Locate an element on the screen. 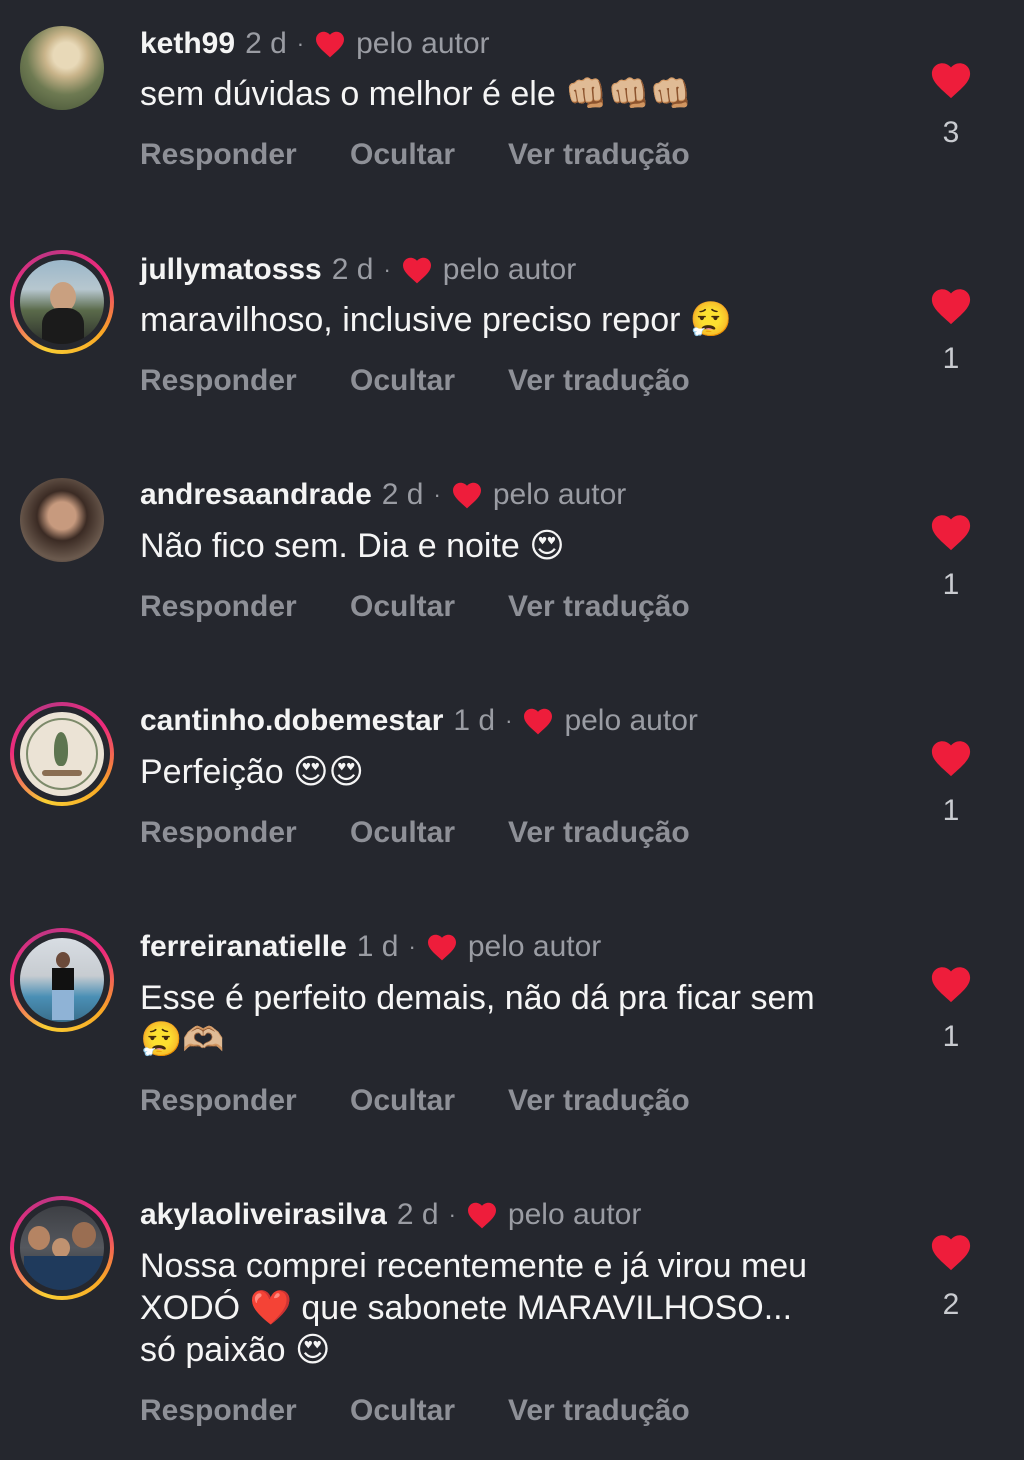  comment-header: ferreiranatielle 1 d · pelo autor is located at coordinates (370, 947).